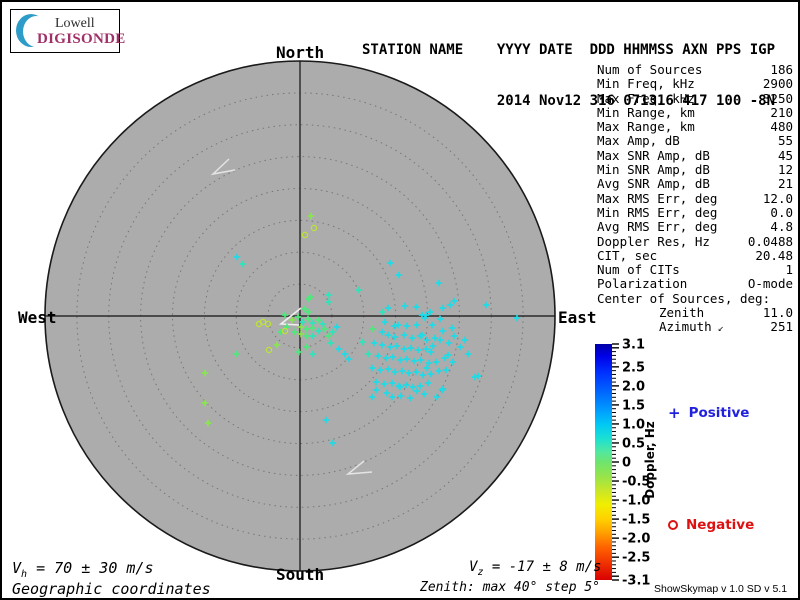 The height and width of the screenshot is (600, 800). I want to click on legend-negative: Negative, so click(711, 525).